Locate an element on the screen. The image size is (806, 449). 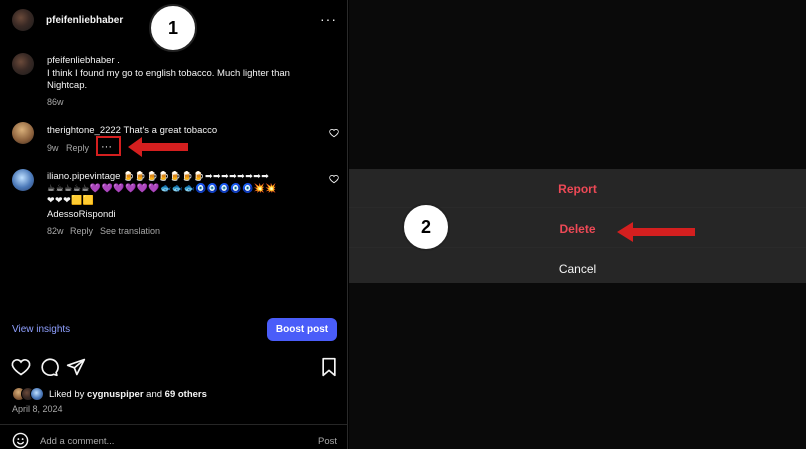
emoji-icon is located at coordinates (20, 440).